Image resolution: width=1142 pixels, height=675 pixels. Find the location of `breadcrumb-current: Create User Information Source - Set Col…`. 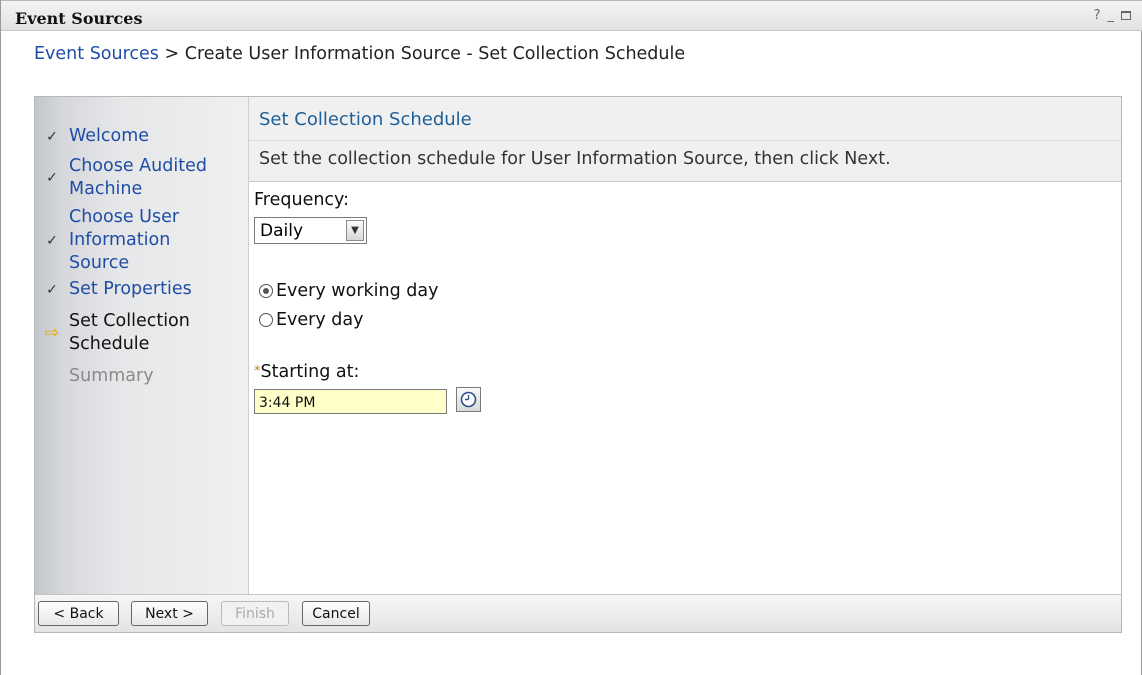

breadcrumb-current: Create User Information Source - Set Col… is located at coordinates (435, 54).